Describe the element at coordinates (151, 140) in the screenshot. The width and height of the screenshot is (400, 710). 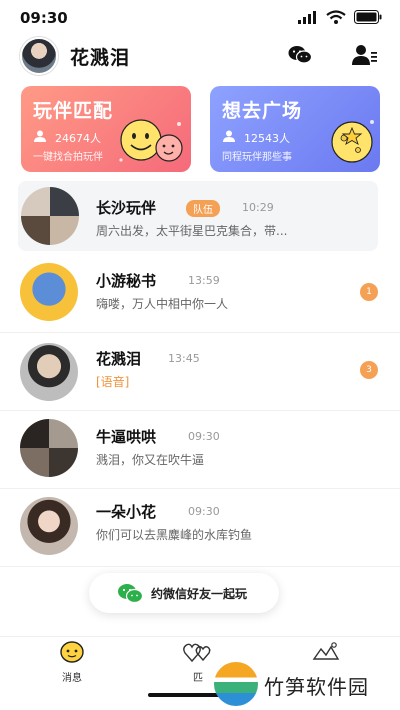
I see `smiley-faces-illustration` at that location.